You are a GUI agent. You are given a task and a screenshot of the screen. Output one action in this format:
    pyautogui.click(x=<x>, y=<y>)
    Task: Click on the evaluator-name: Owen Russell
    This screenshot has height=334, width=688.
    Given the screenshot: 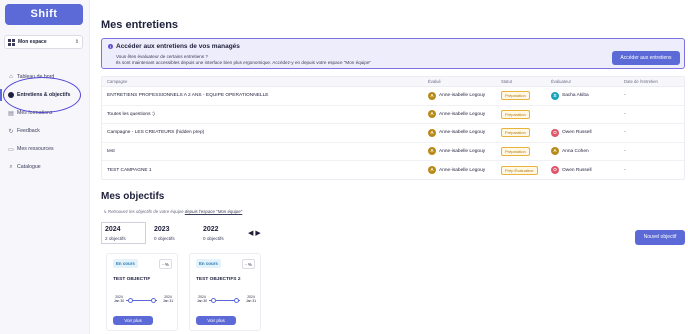 What is the action you would take?
    pyautogui.click(x=577, y=170)
    